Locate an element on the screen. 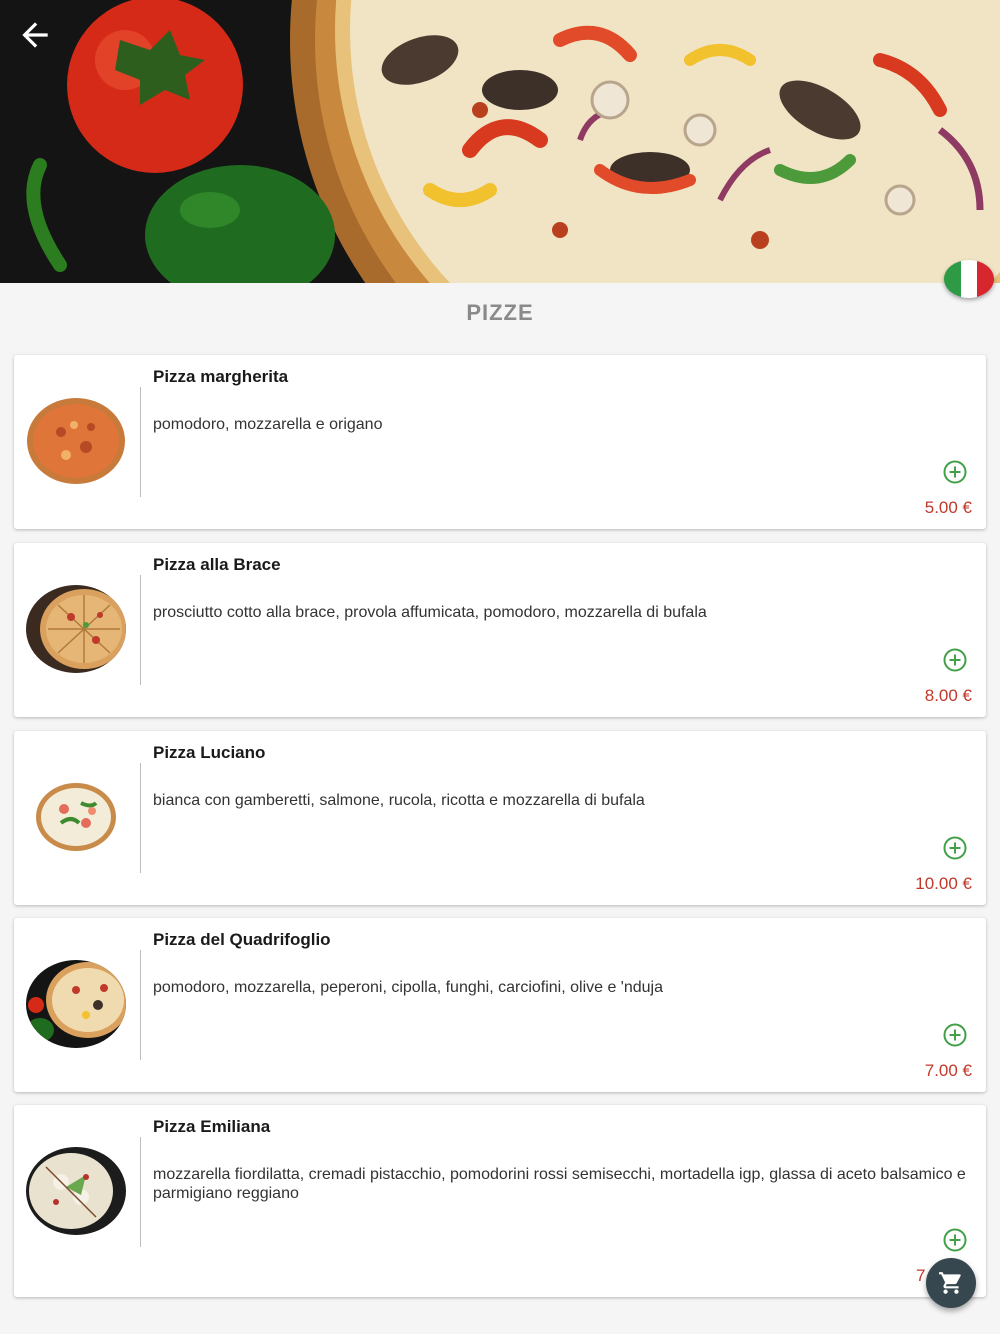  product-name: Pizza Luciano is located at coordinates (209, 752).